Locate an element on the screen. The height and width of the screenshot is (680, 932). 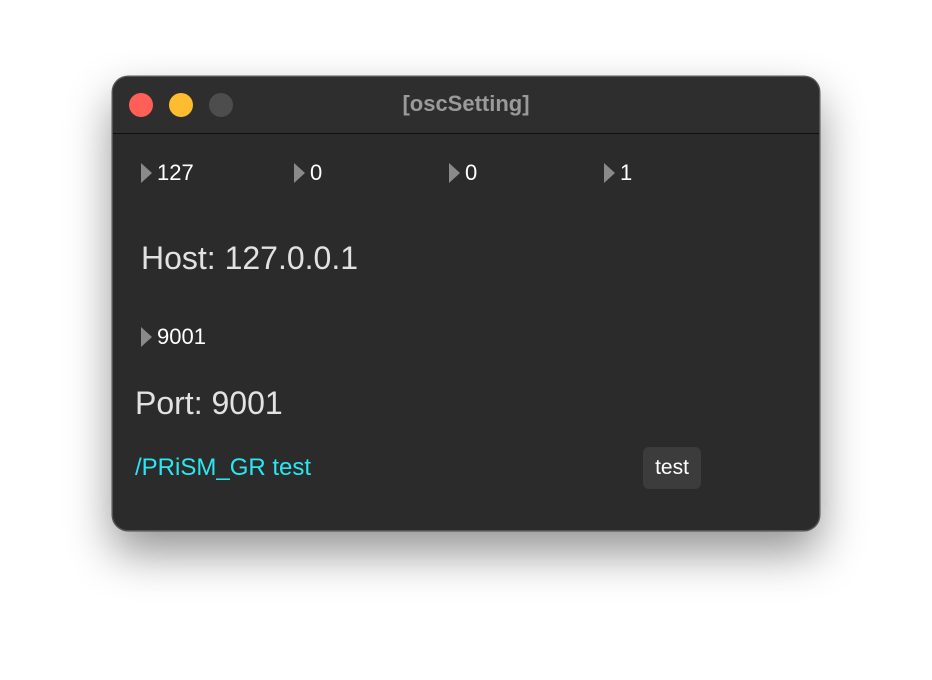
ip-octet-3-numbox: 0 is located at coordinates (463, 173).